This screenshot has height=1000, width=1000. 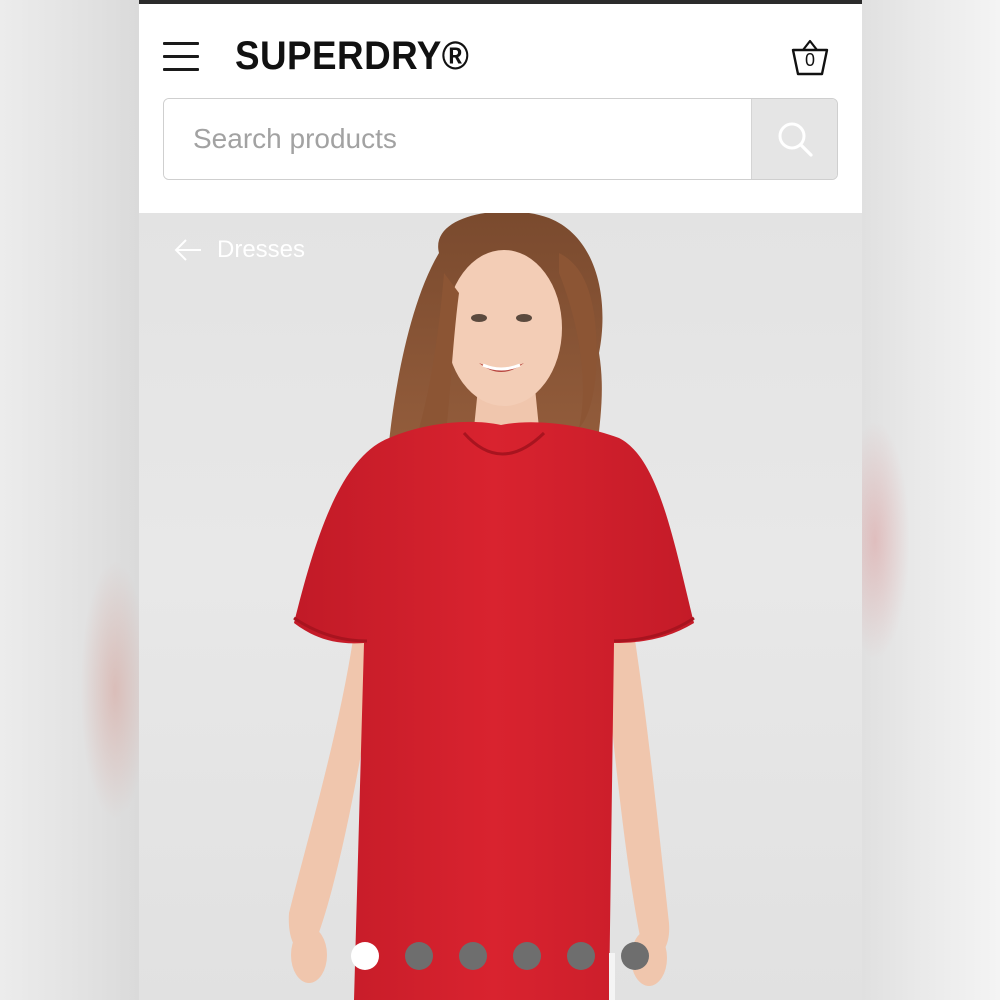 I want to click on search-bar, so click(x=500, y=139).